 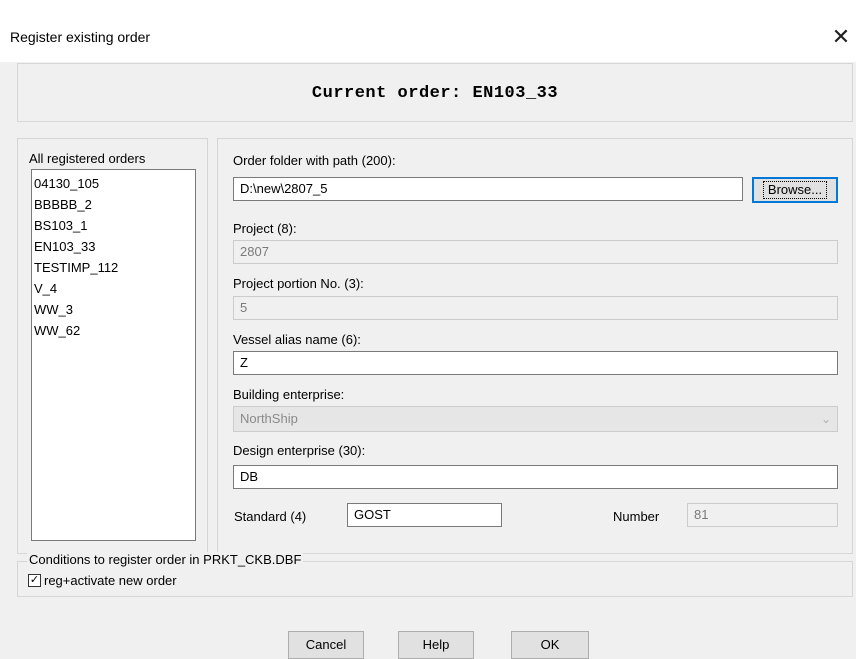 I want to click on design-enterprise-label: Design enterprise (30):, so click(x=299, y=450).